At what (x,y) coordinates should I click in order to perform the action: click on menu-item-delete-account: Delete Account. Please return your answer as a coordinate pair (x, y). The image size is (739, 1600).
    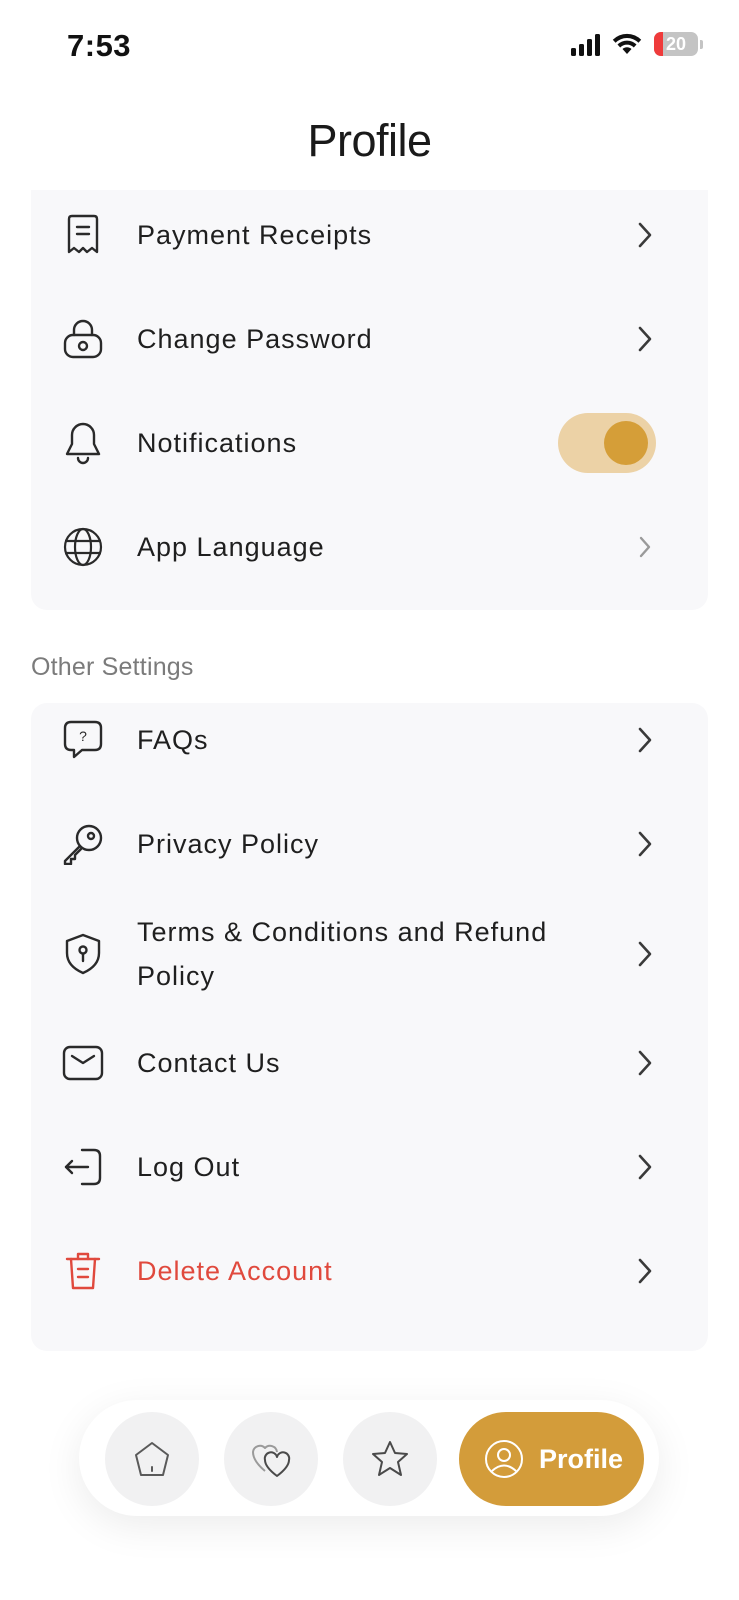
    Looking at the image, I should click on (369, 1271).